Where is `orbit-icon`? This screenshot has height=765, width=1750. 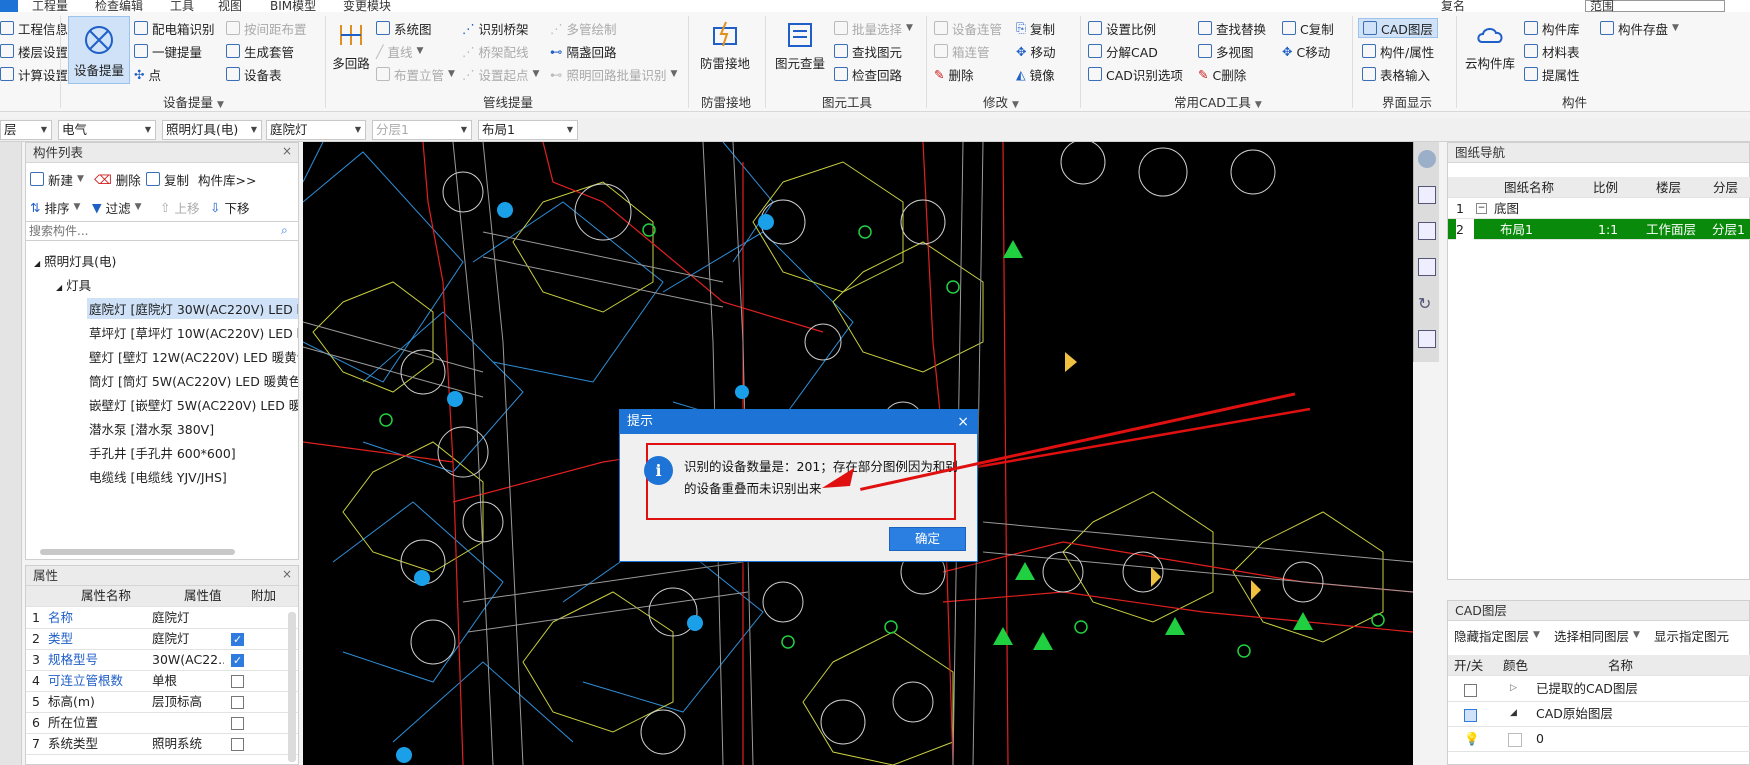
orbit-icon is located at coordinates (1427, 159).